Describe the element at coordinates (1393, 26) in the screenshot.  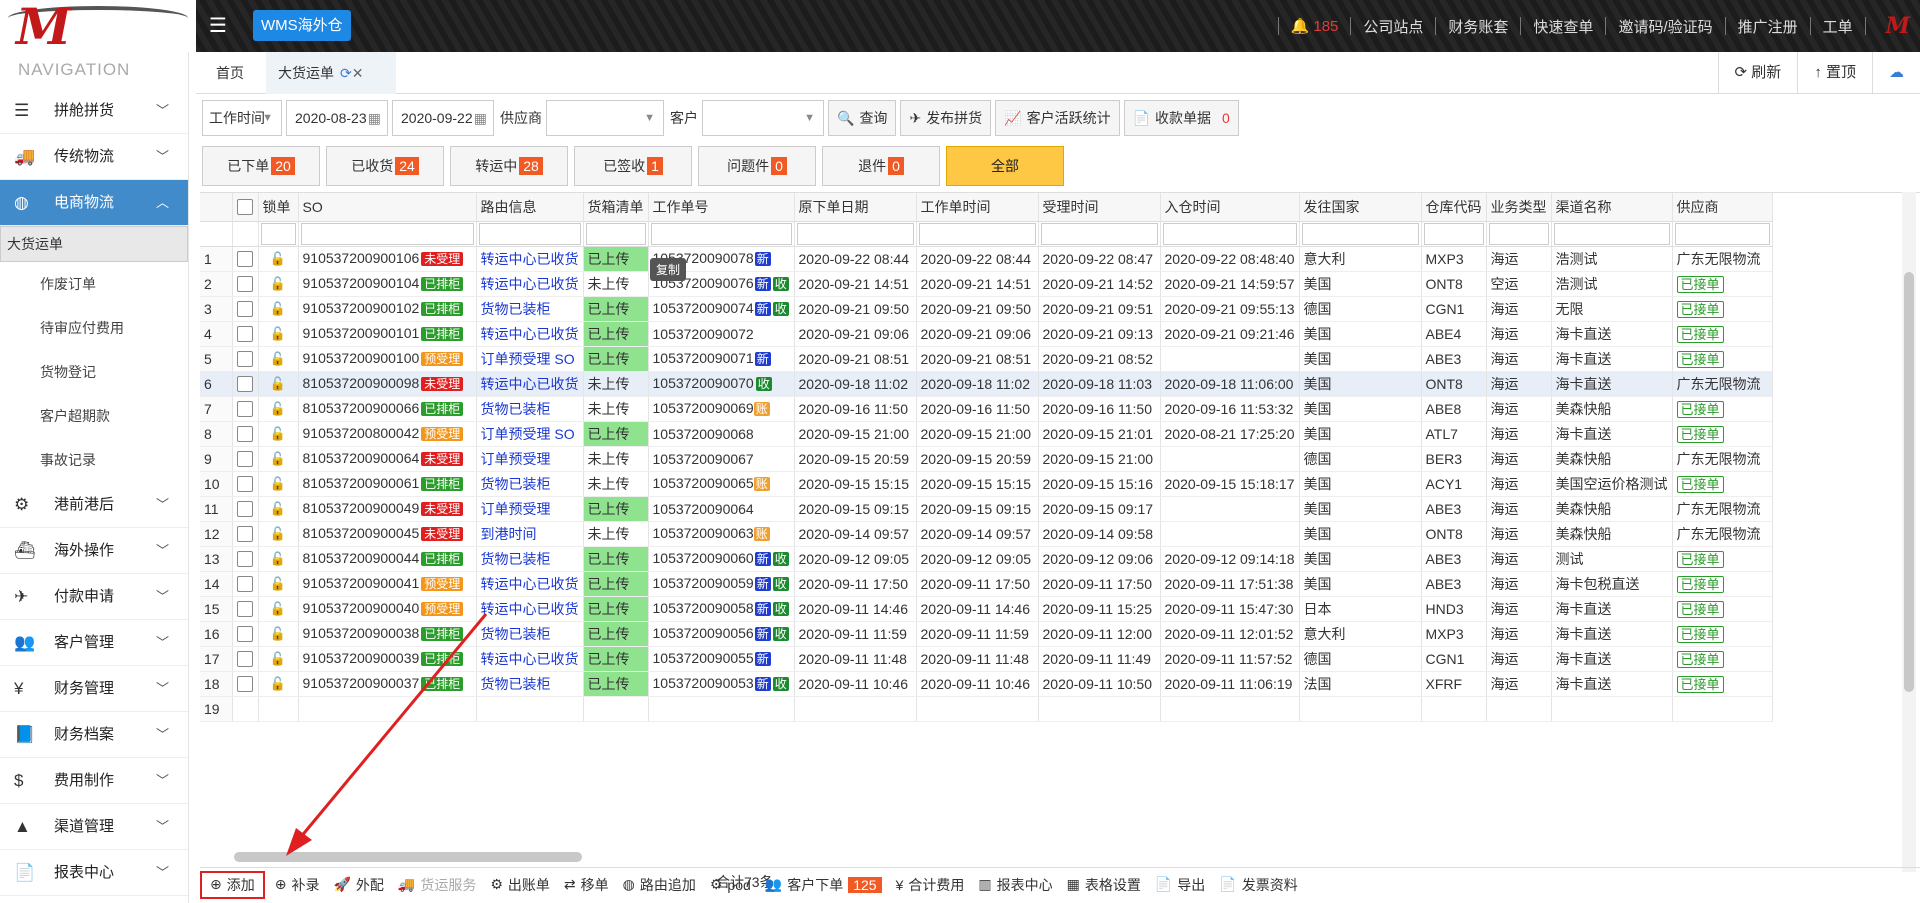
I see `link-company-site: 公司站点` at that location.